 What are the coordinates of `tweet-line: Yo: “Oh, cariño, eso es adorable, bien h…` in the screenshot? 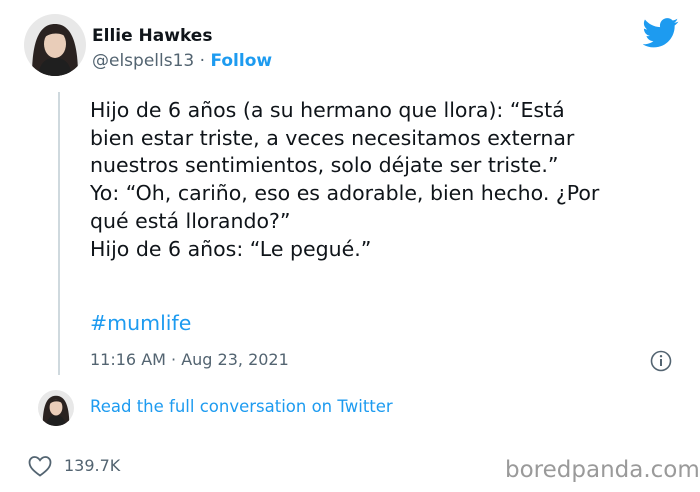 It's located at (345, 193).